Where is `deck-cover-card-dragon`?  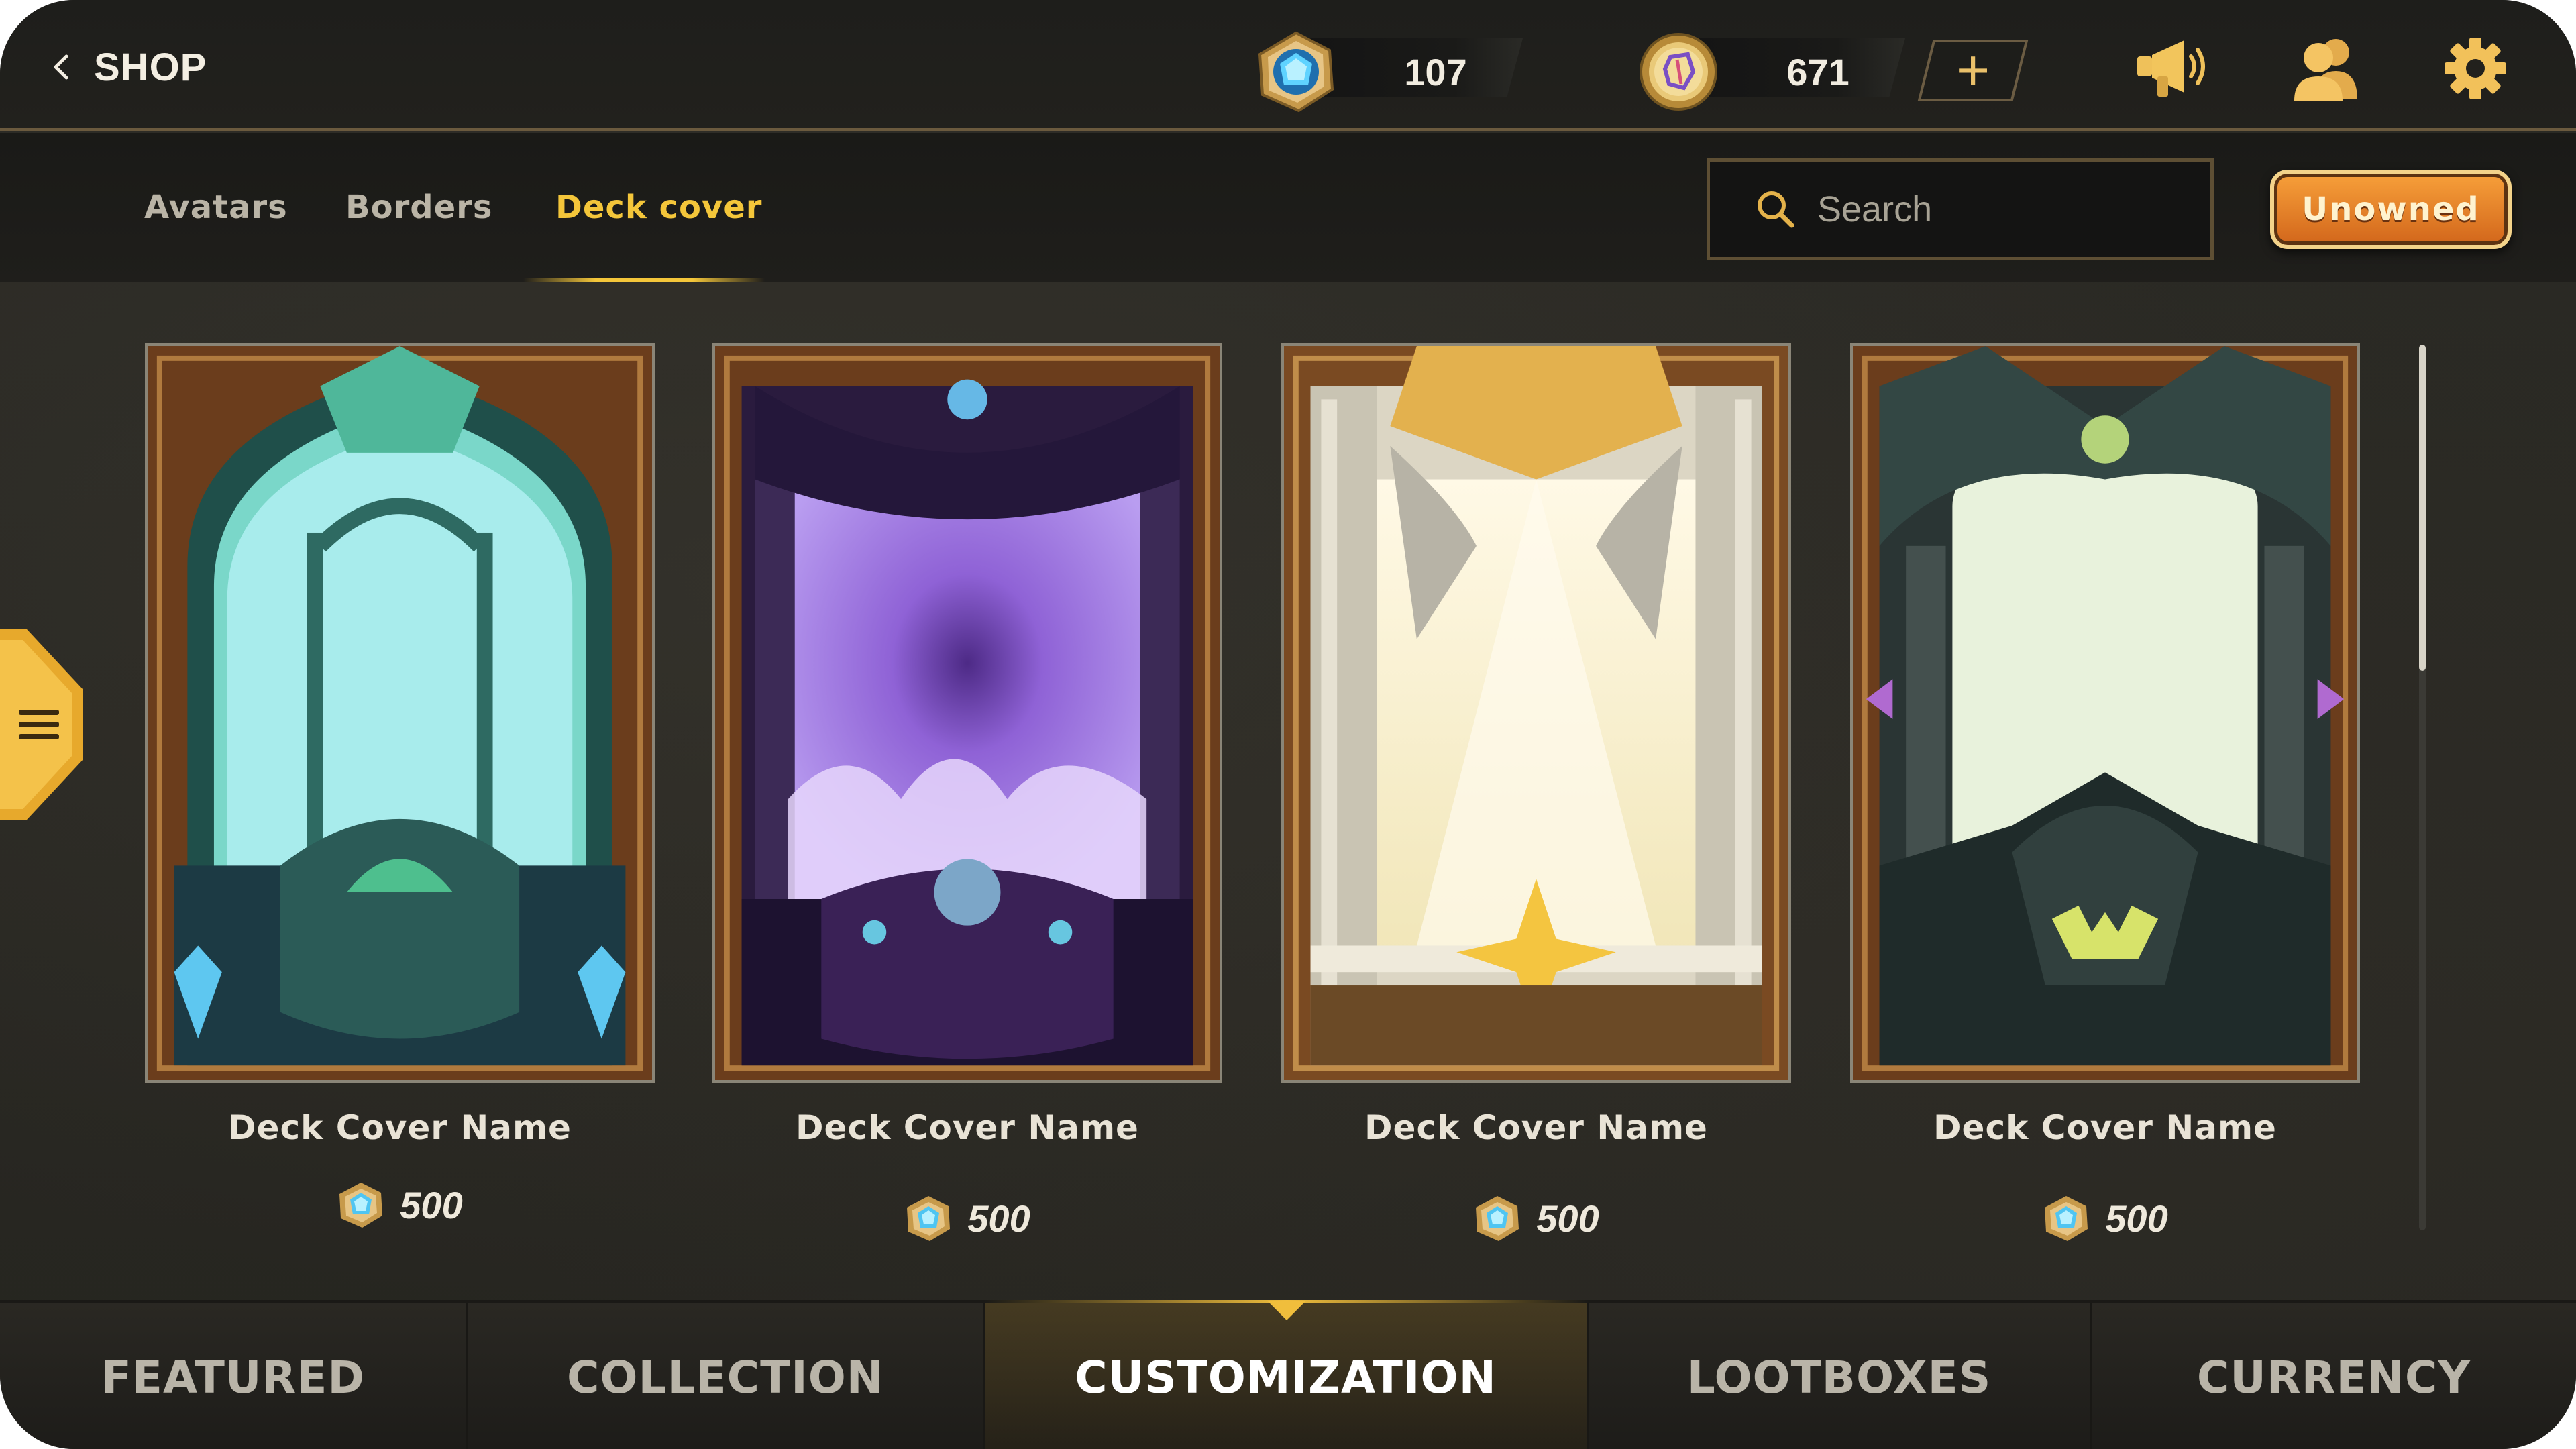 deck-cover-card-dragon is located at coordinates (2105, 713).